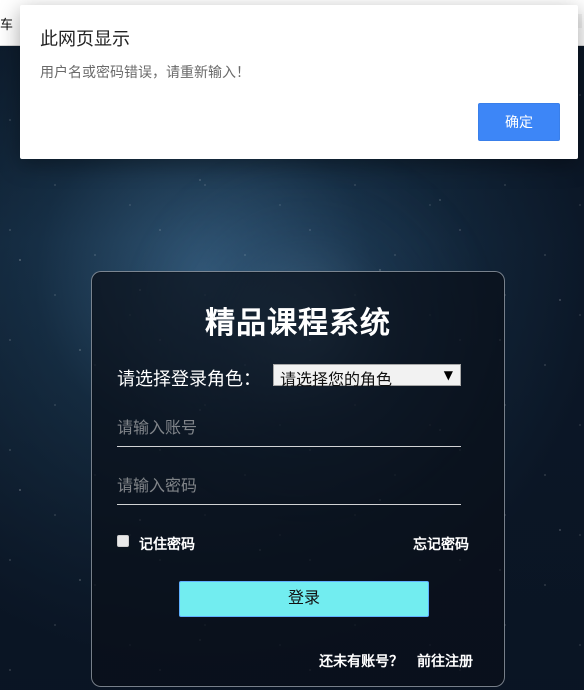  What do you see at coordinates (145, 72) in the screenshot?
I see `dialog-message: 用户名或密码错误，请重新输入！` at bounding box center [145, 72].